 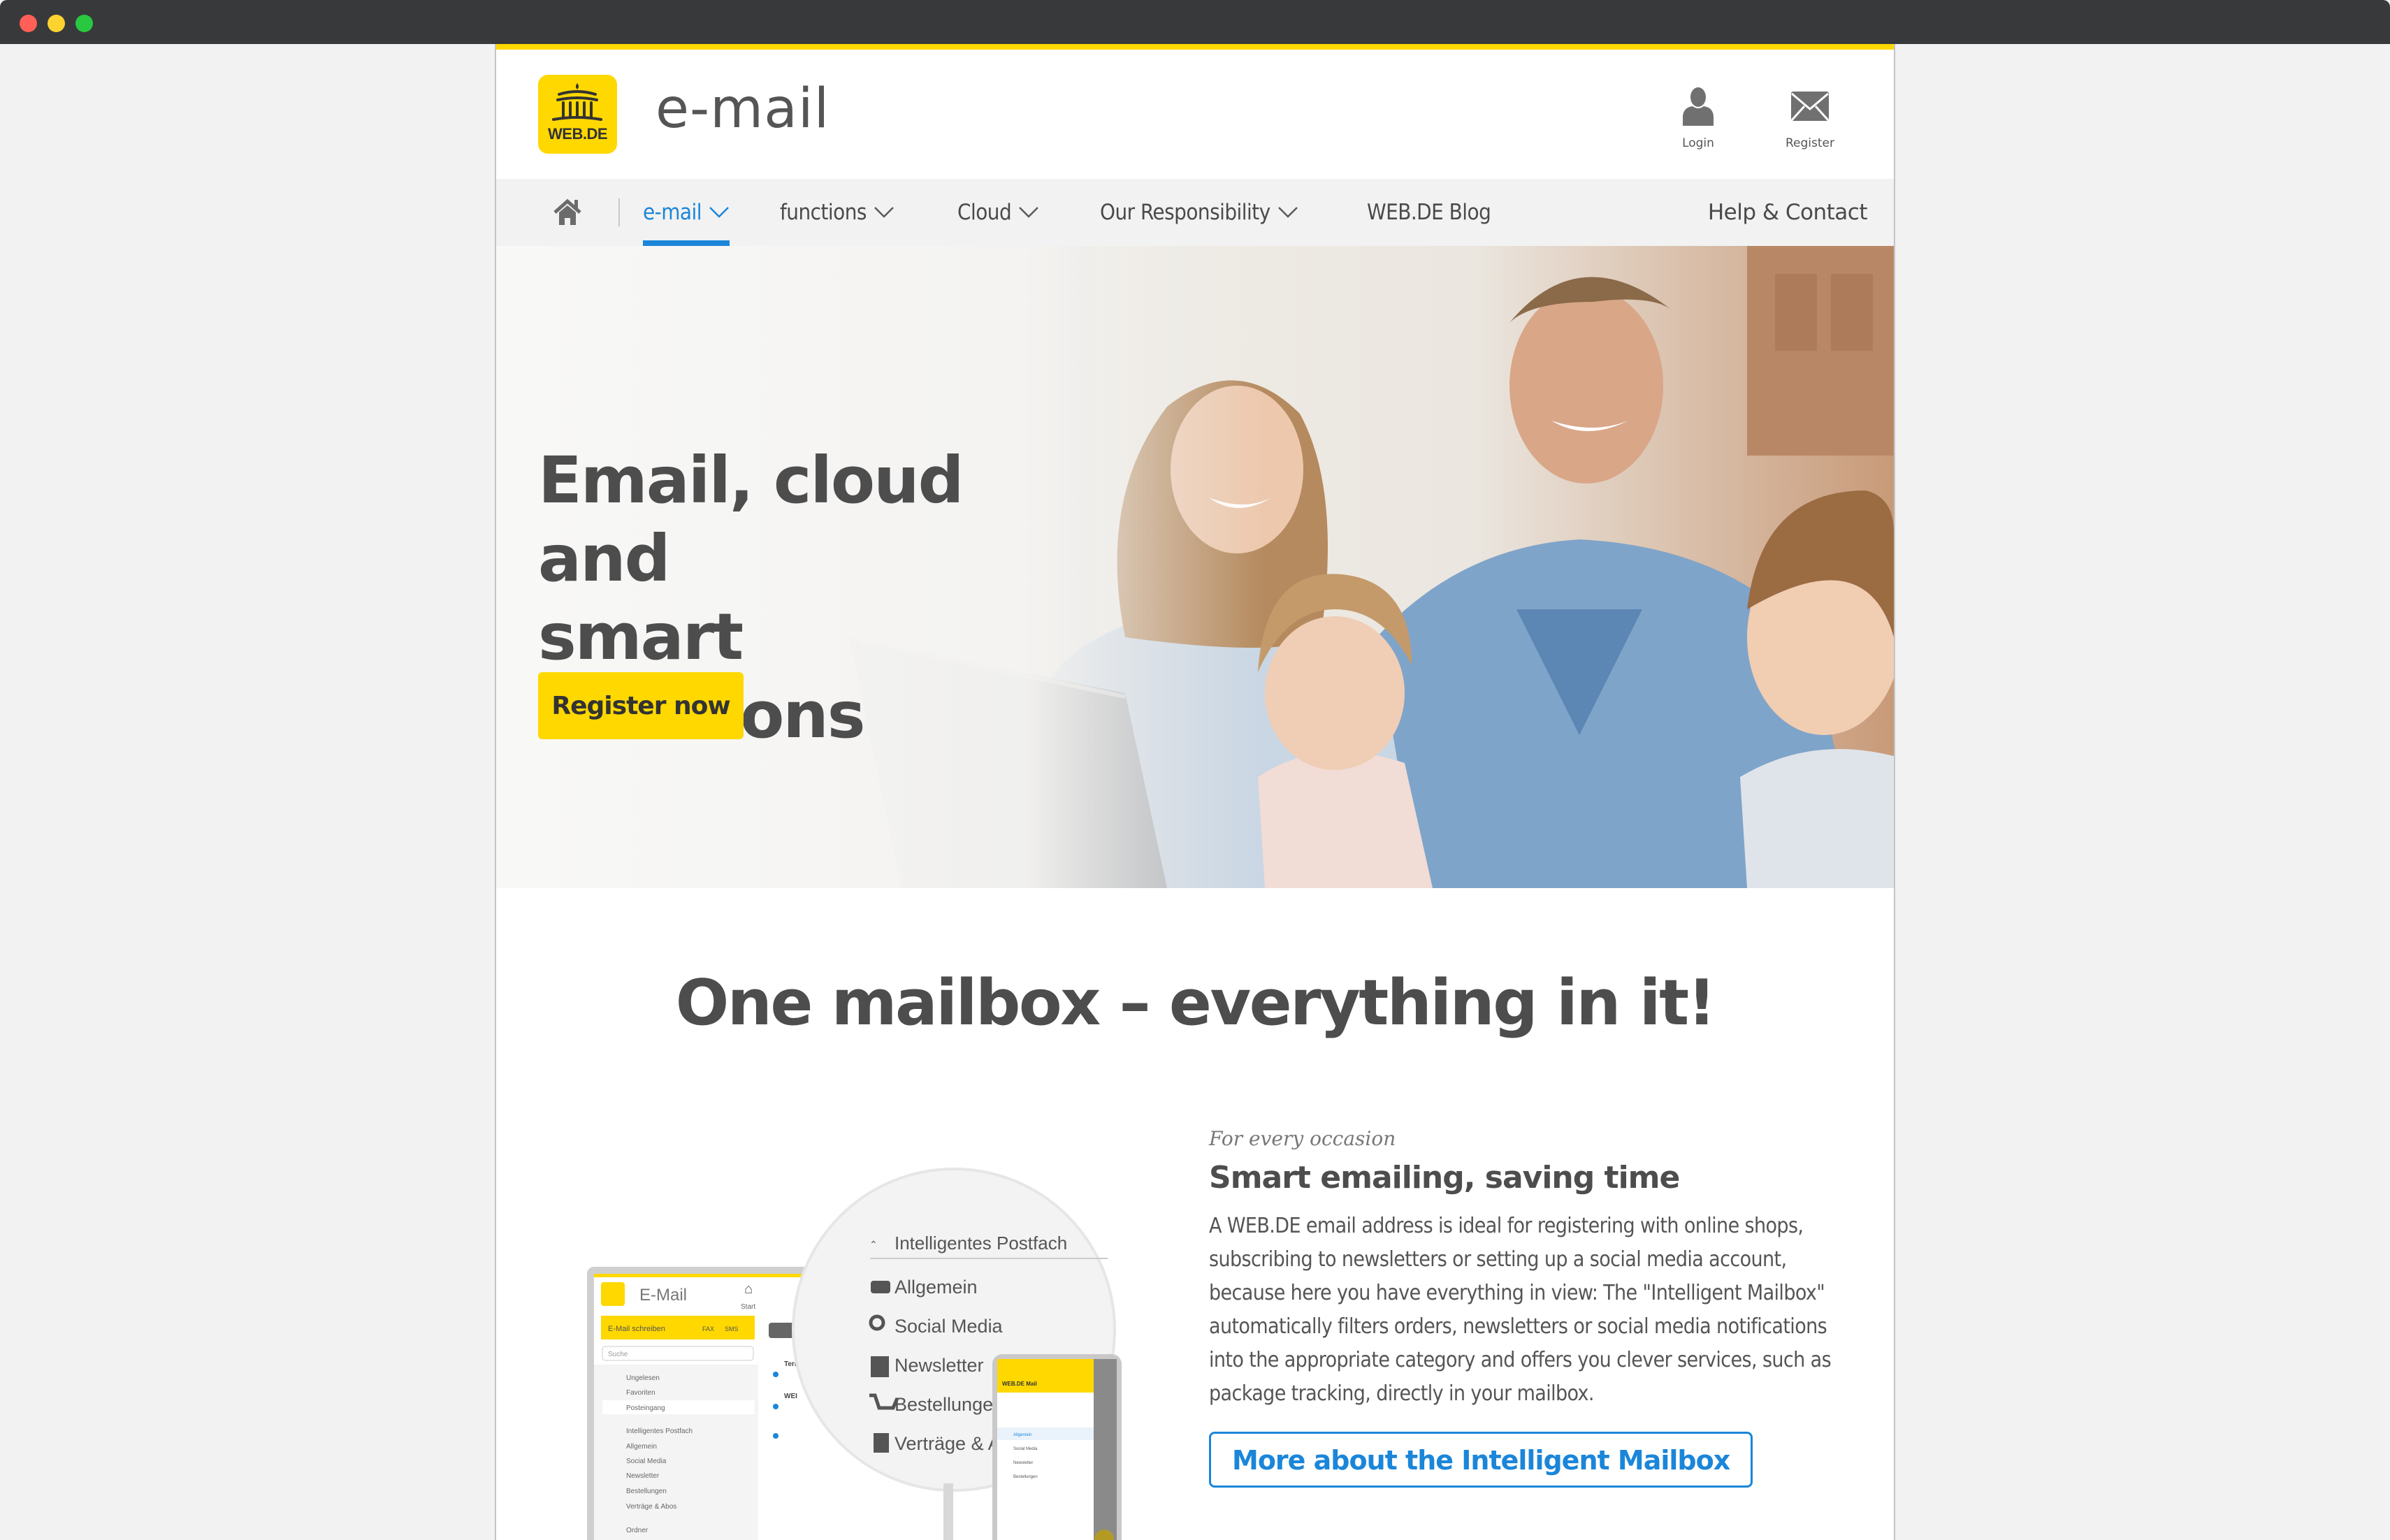 What do you see at coordinates (578, 134) in the screenshot?
I see `logo-wordmark: WEB.DE` at bounding box center [578, 134].